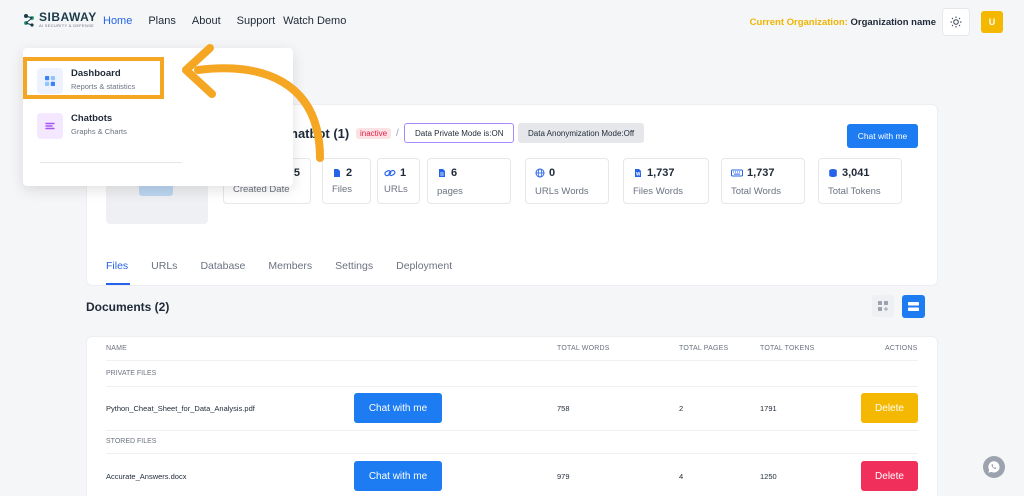  What do you see at coordinates (131, 373) in the screenshot?
I see `section-private-files: PRIVATE FILES` at bounding box center [131, 373].